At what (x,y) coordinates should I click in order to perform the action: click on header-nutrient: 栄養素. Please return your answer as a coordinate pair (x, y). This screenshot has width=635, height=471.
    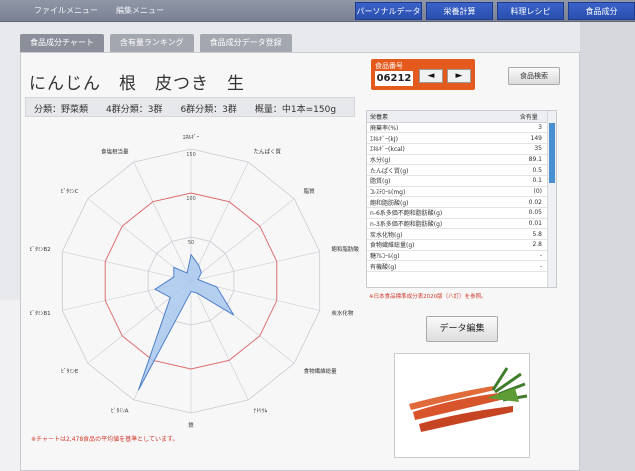
    Looking at the image, I should click on (437, 117).